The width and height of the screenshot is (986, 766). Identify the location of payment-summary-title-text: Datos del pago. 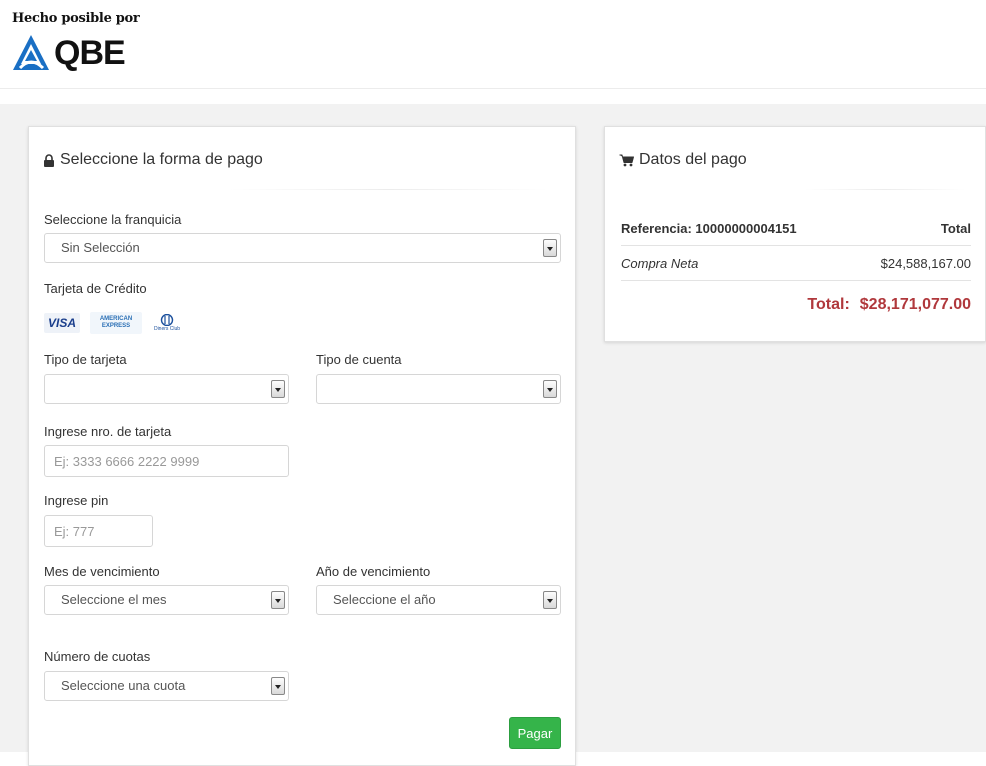
(693, 159).